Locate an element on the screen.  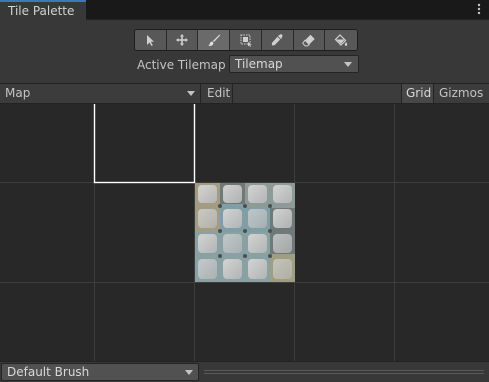
erase-tool-button is located at coordinates (309, 40).